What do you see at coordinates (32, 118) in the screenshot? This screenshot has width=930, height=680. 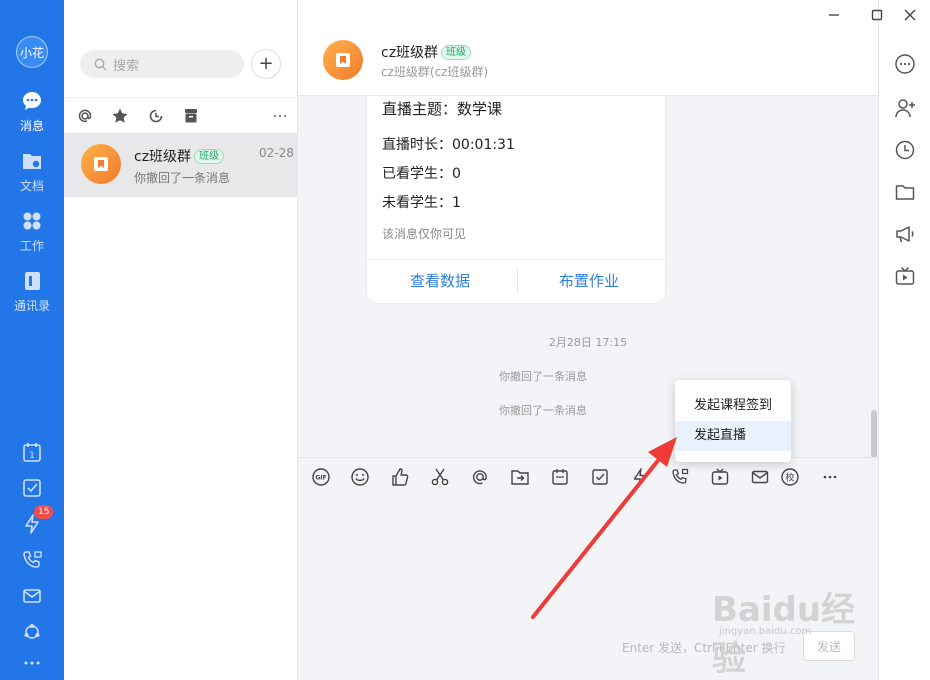 I see `nav-item-messages: 消息` at bounding box center [32, 118].